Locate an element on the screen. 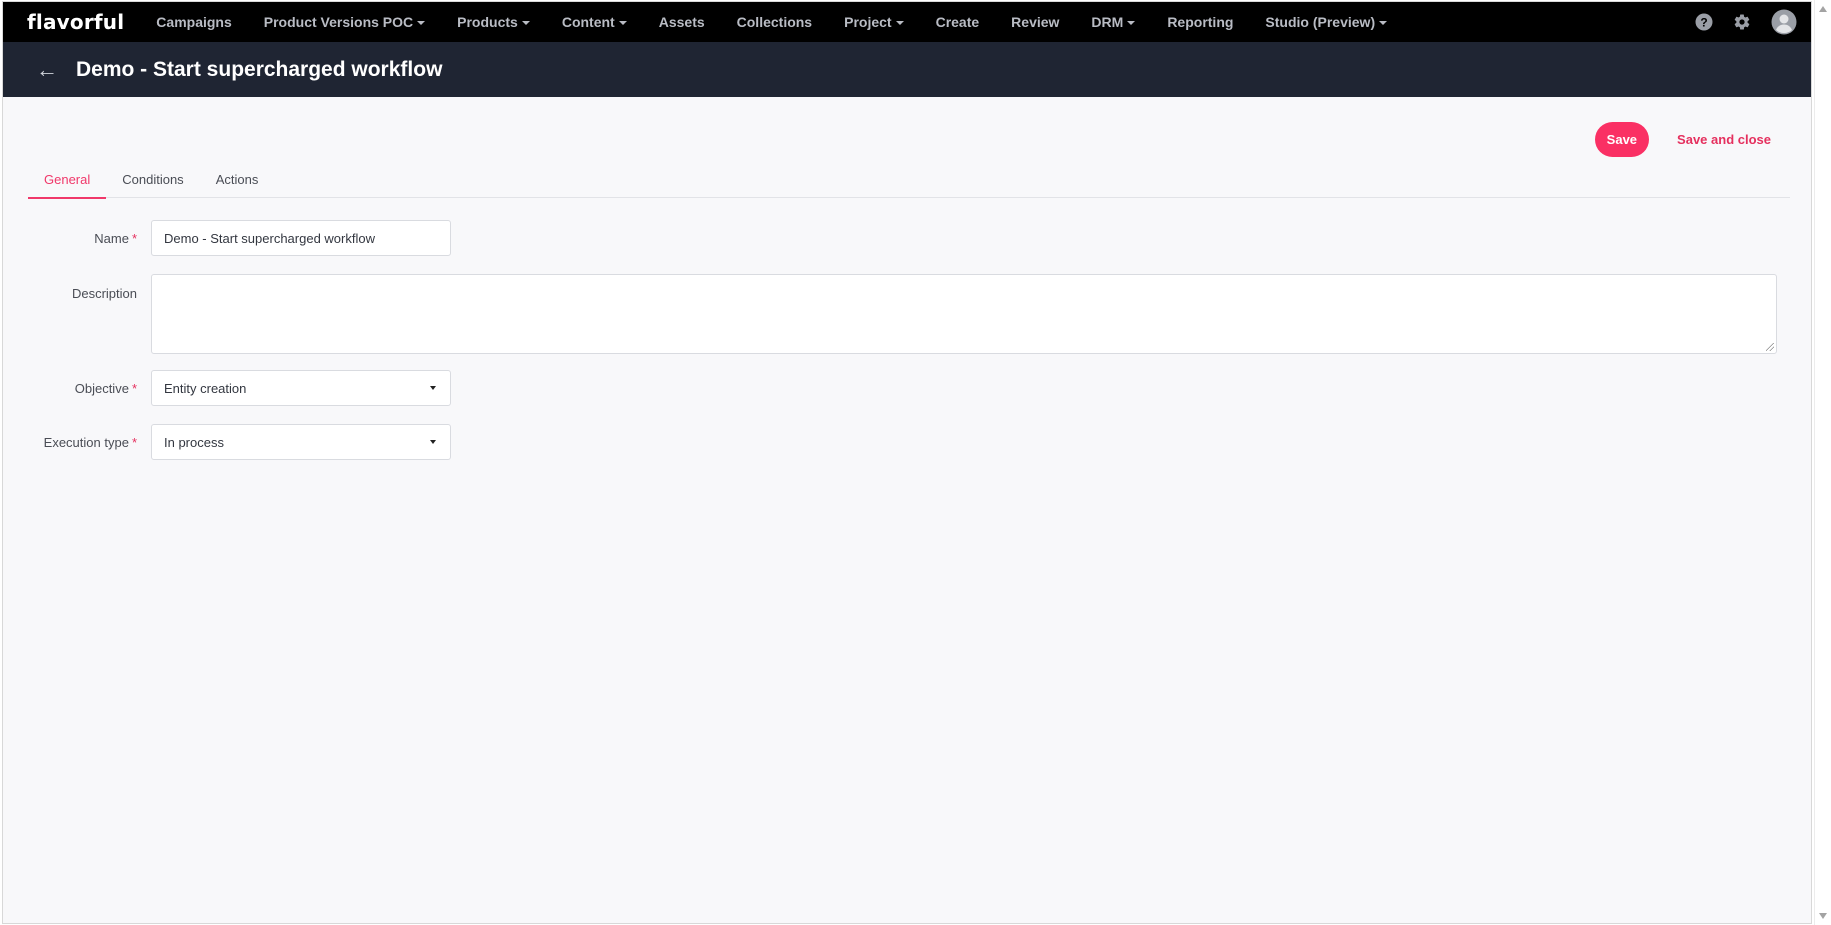  logo: flavorful is located at coordinates (75, 22).